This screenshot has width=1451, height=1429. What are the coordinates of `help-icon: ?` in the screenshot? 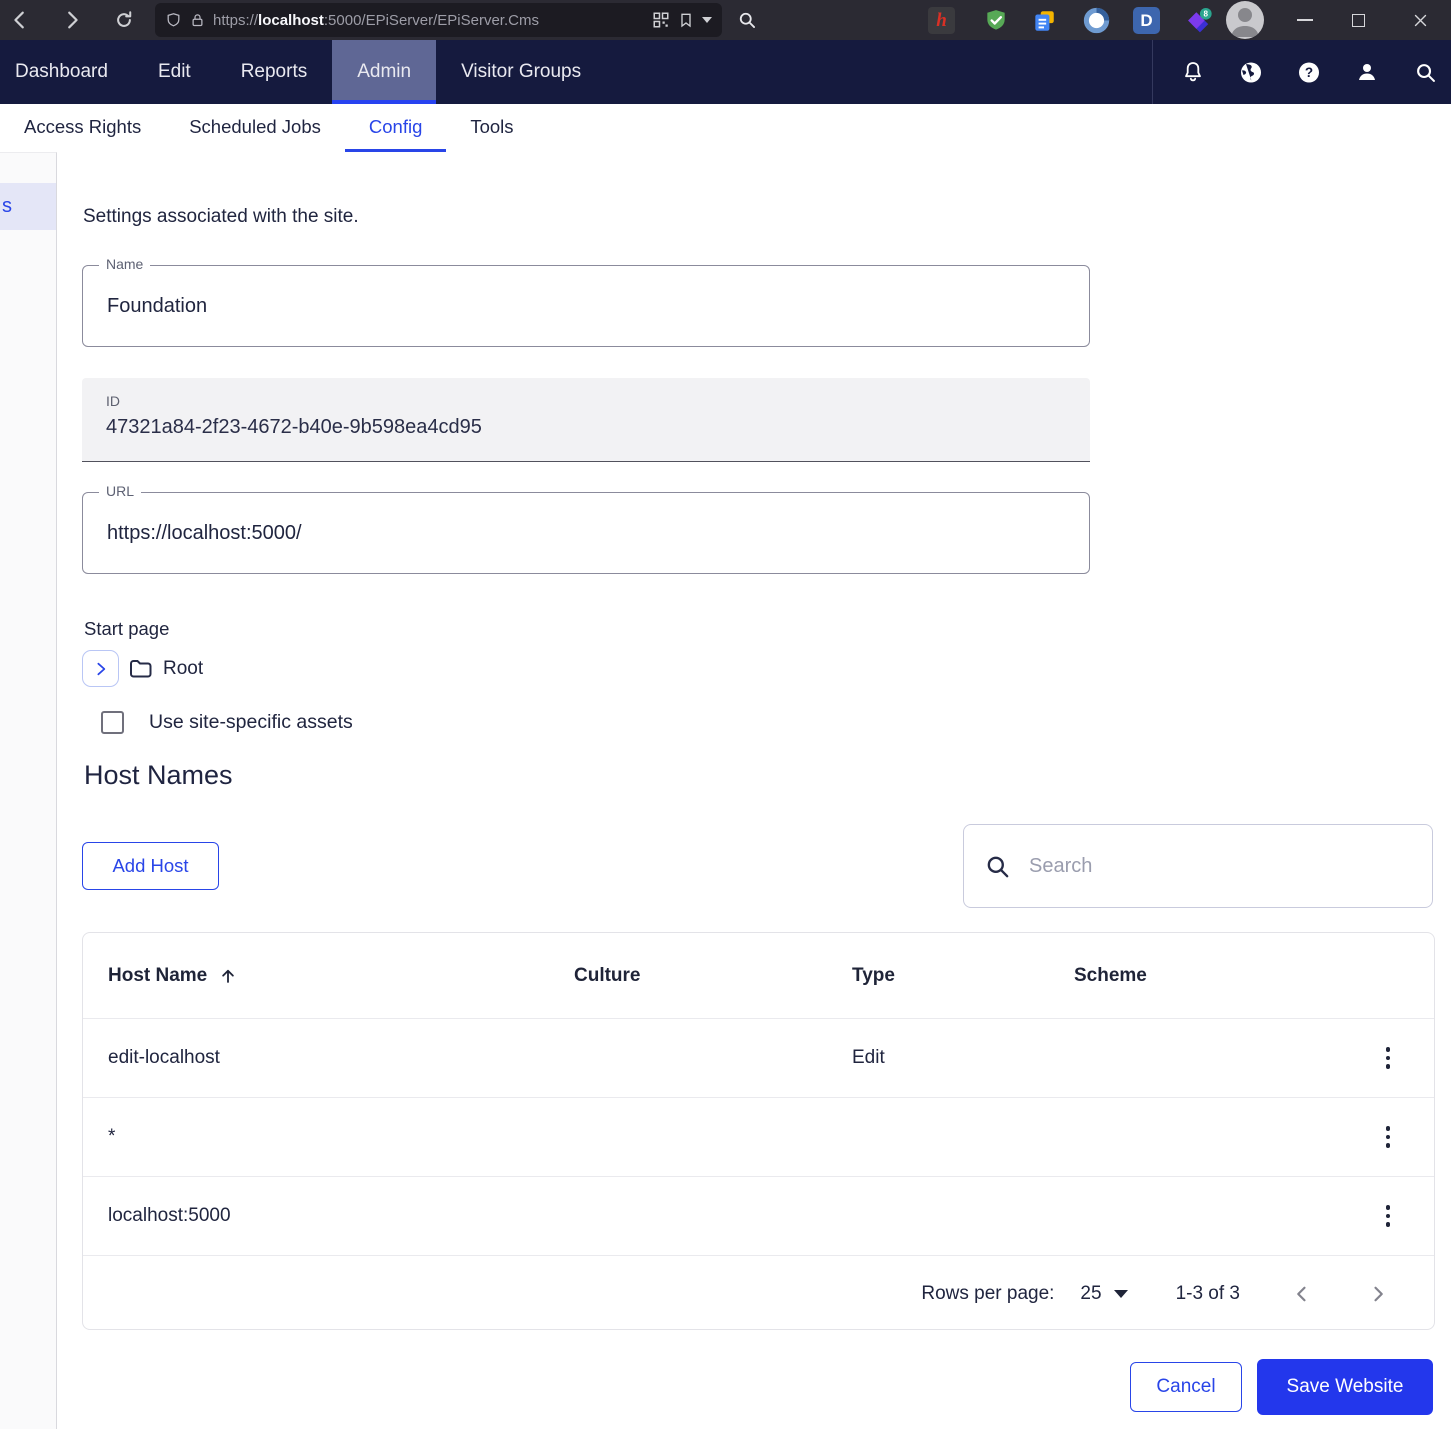 It's located at (1309, 72).